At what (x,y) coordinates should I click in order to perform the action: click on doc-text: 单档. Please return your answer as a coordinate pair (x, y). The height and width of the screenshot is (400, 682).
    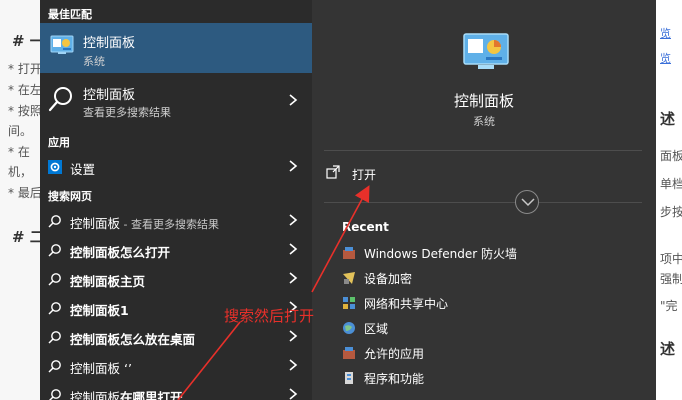
    Looking at the image, I should click on (671, 184).